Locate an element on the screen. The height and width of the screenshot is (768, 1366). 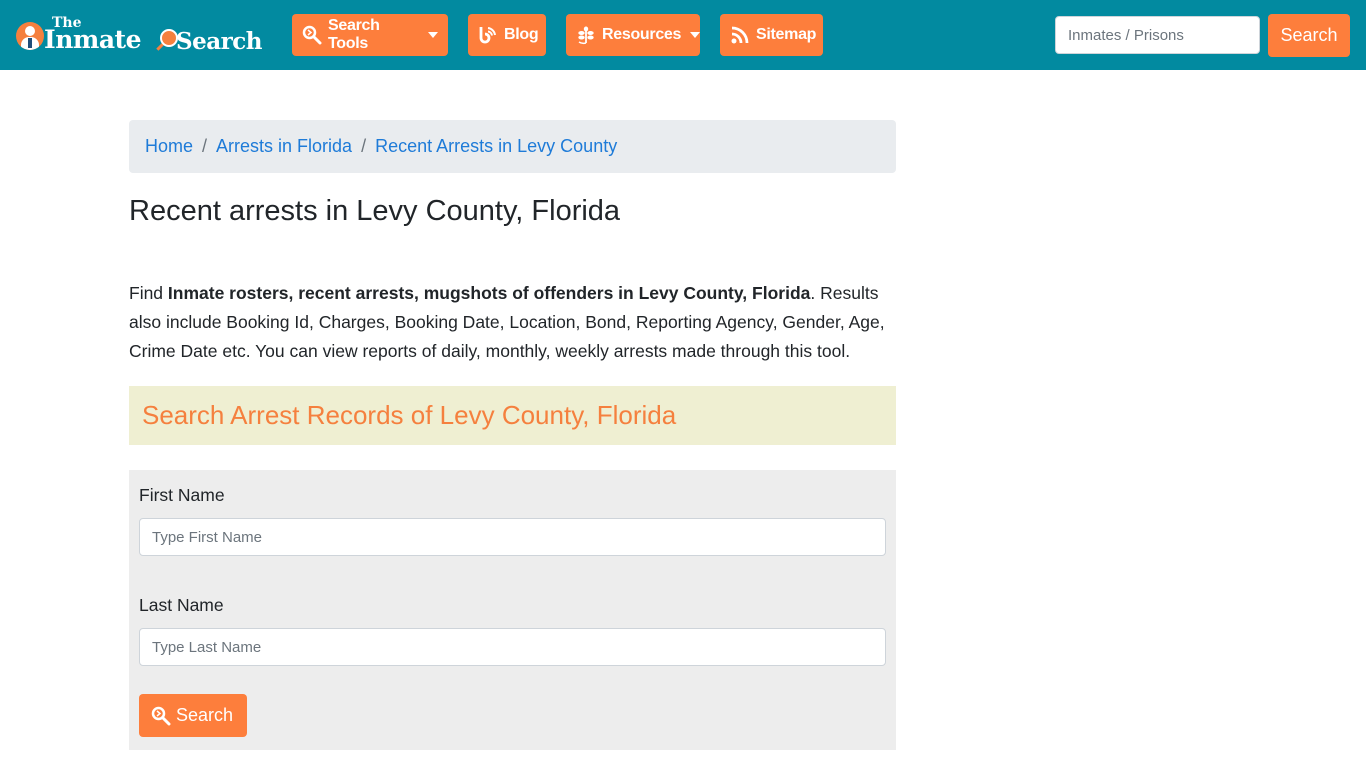
first-name-group: First Name is located at coordinates (512, 518).